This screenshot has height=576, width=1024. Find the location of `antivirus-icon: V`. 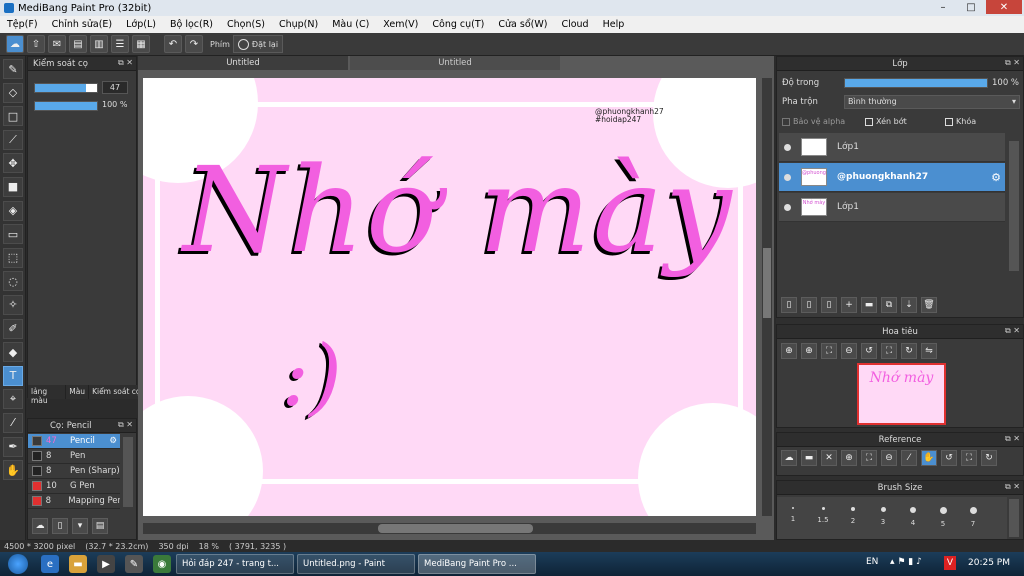

antivirus-icon: V is located at coordinates (950, 563).